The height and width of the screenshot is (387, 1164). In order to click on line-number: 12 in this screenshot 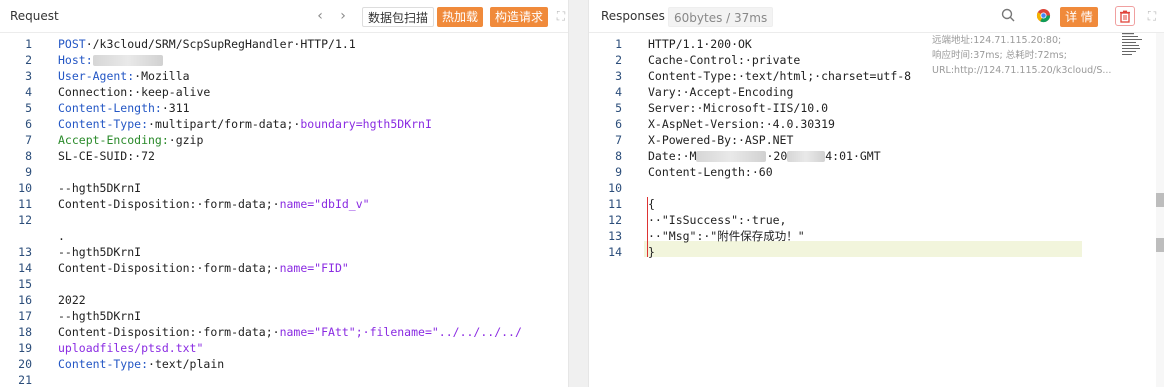, I will do `click(25, 220)`.